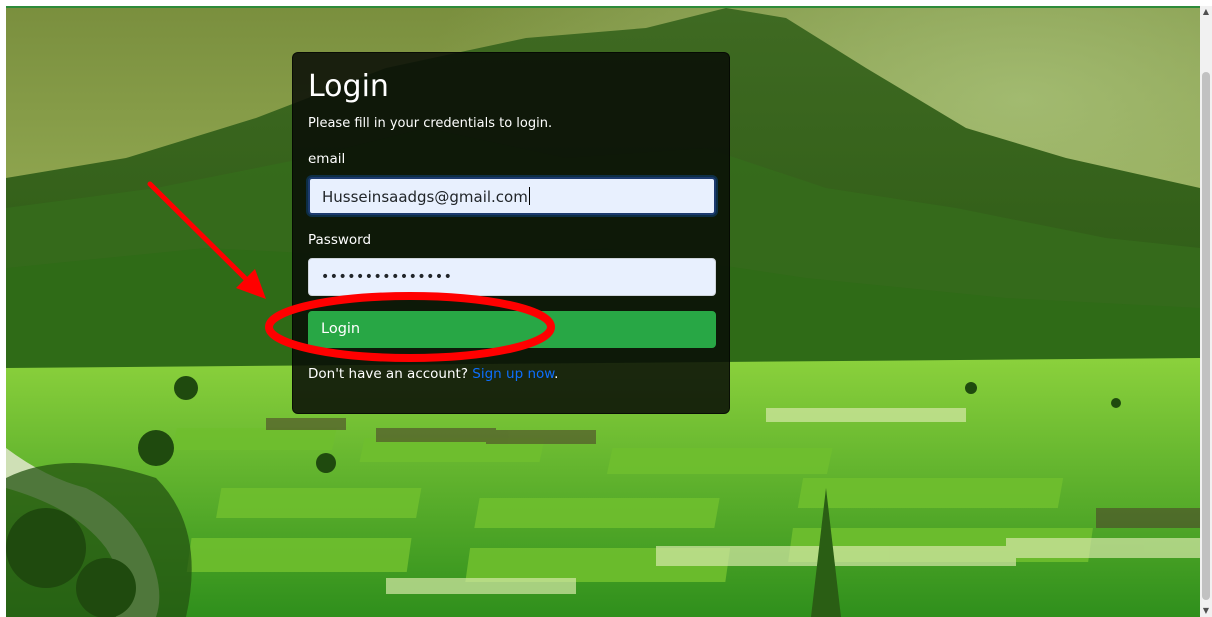  What do you see at coordinates (1206, 611) in the screenshot?
I see `scroll-down-arrow-icon: ▼` at bounding box center [1206, 611].